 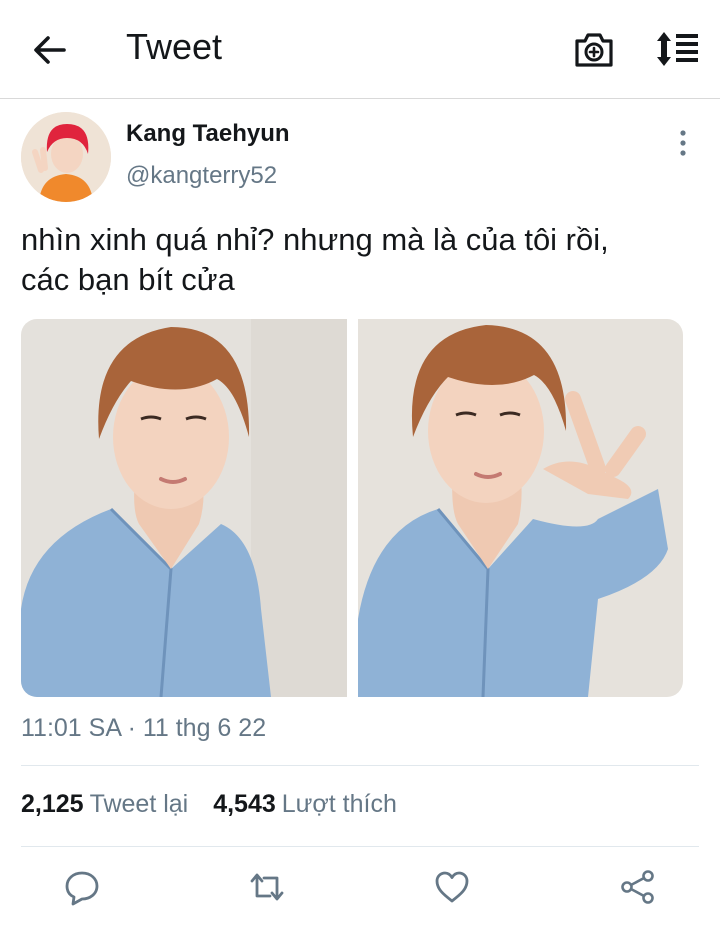 I want to click on share-button, so click(x=638, y=887).